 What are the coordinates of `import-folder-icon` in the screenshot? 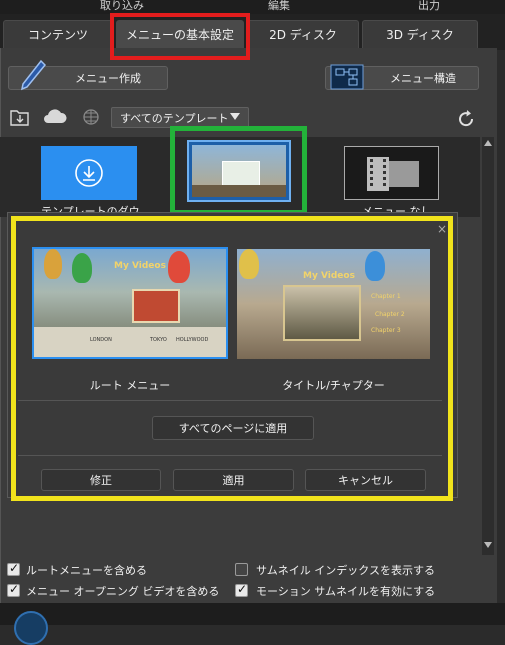 It's located at (20, 117).